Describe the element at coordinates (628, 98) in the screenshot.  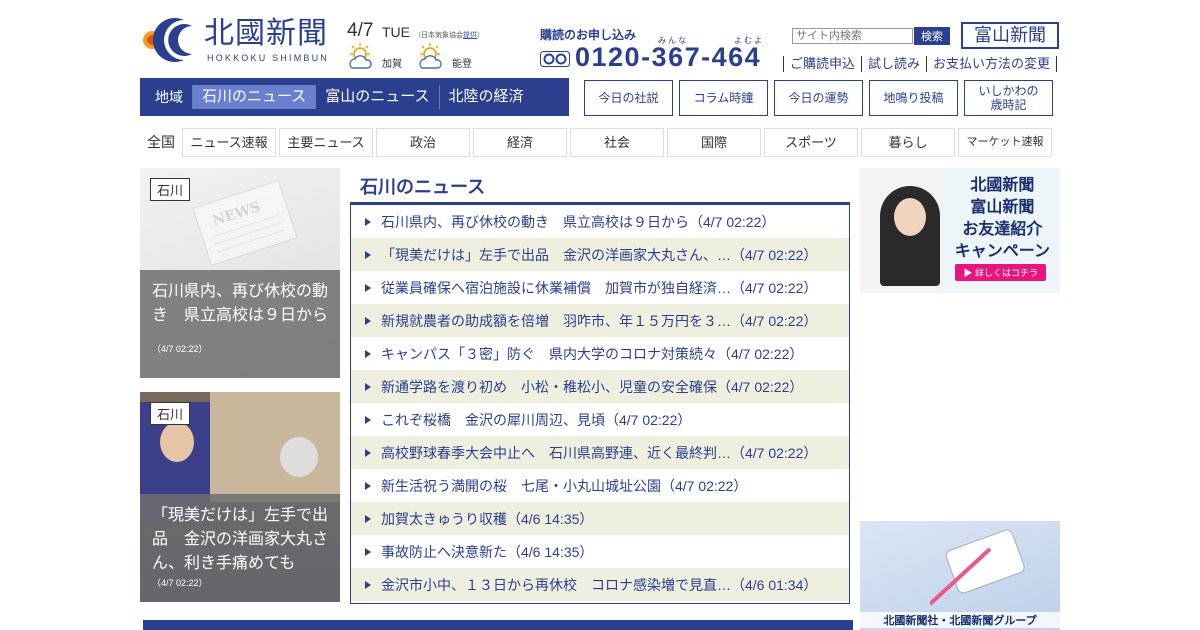
I see `editorial-link: 今日の社説` at that location.